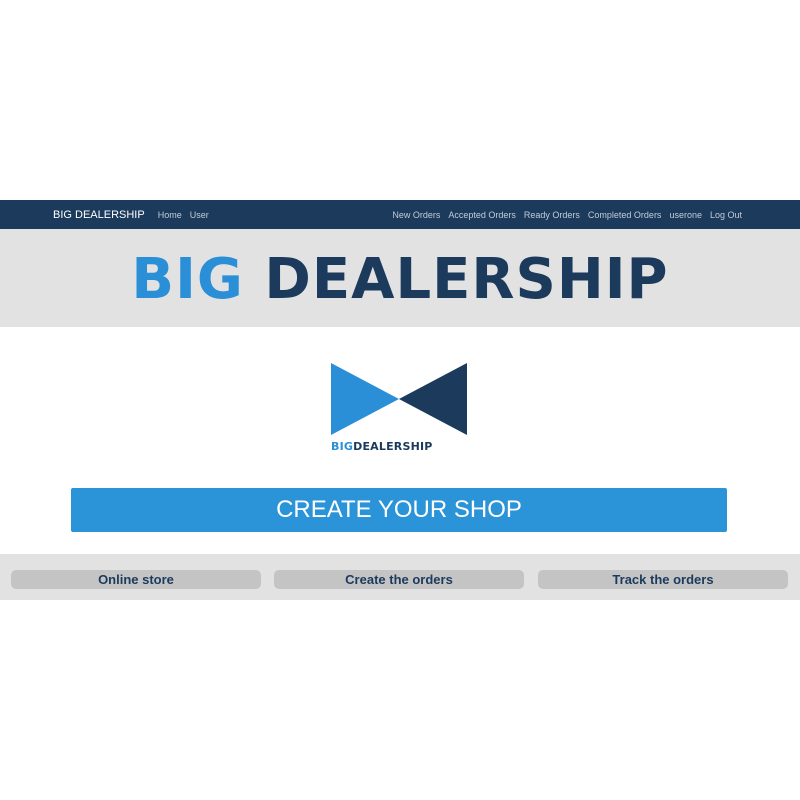 Image resolution: width=800 pixels, height=800 pixels. I want to click on company-logo: BIGDEALERSHIP, so click(399, 408).